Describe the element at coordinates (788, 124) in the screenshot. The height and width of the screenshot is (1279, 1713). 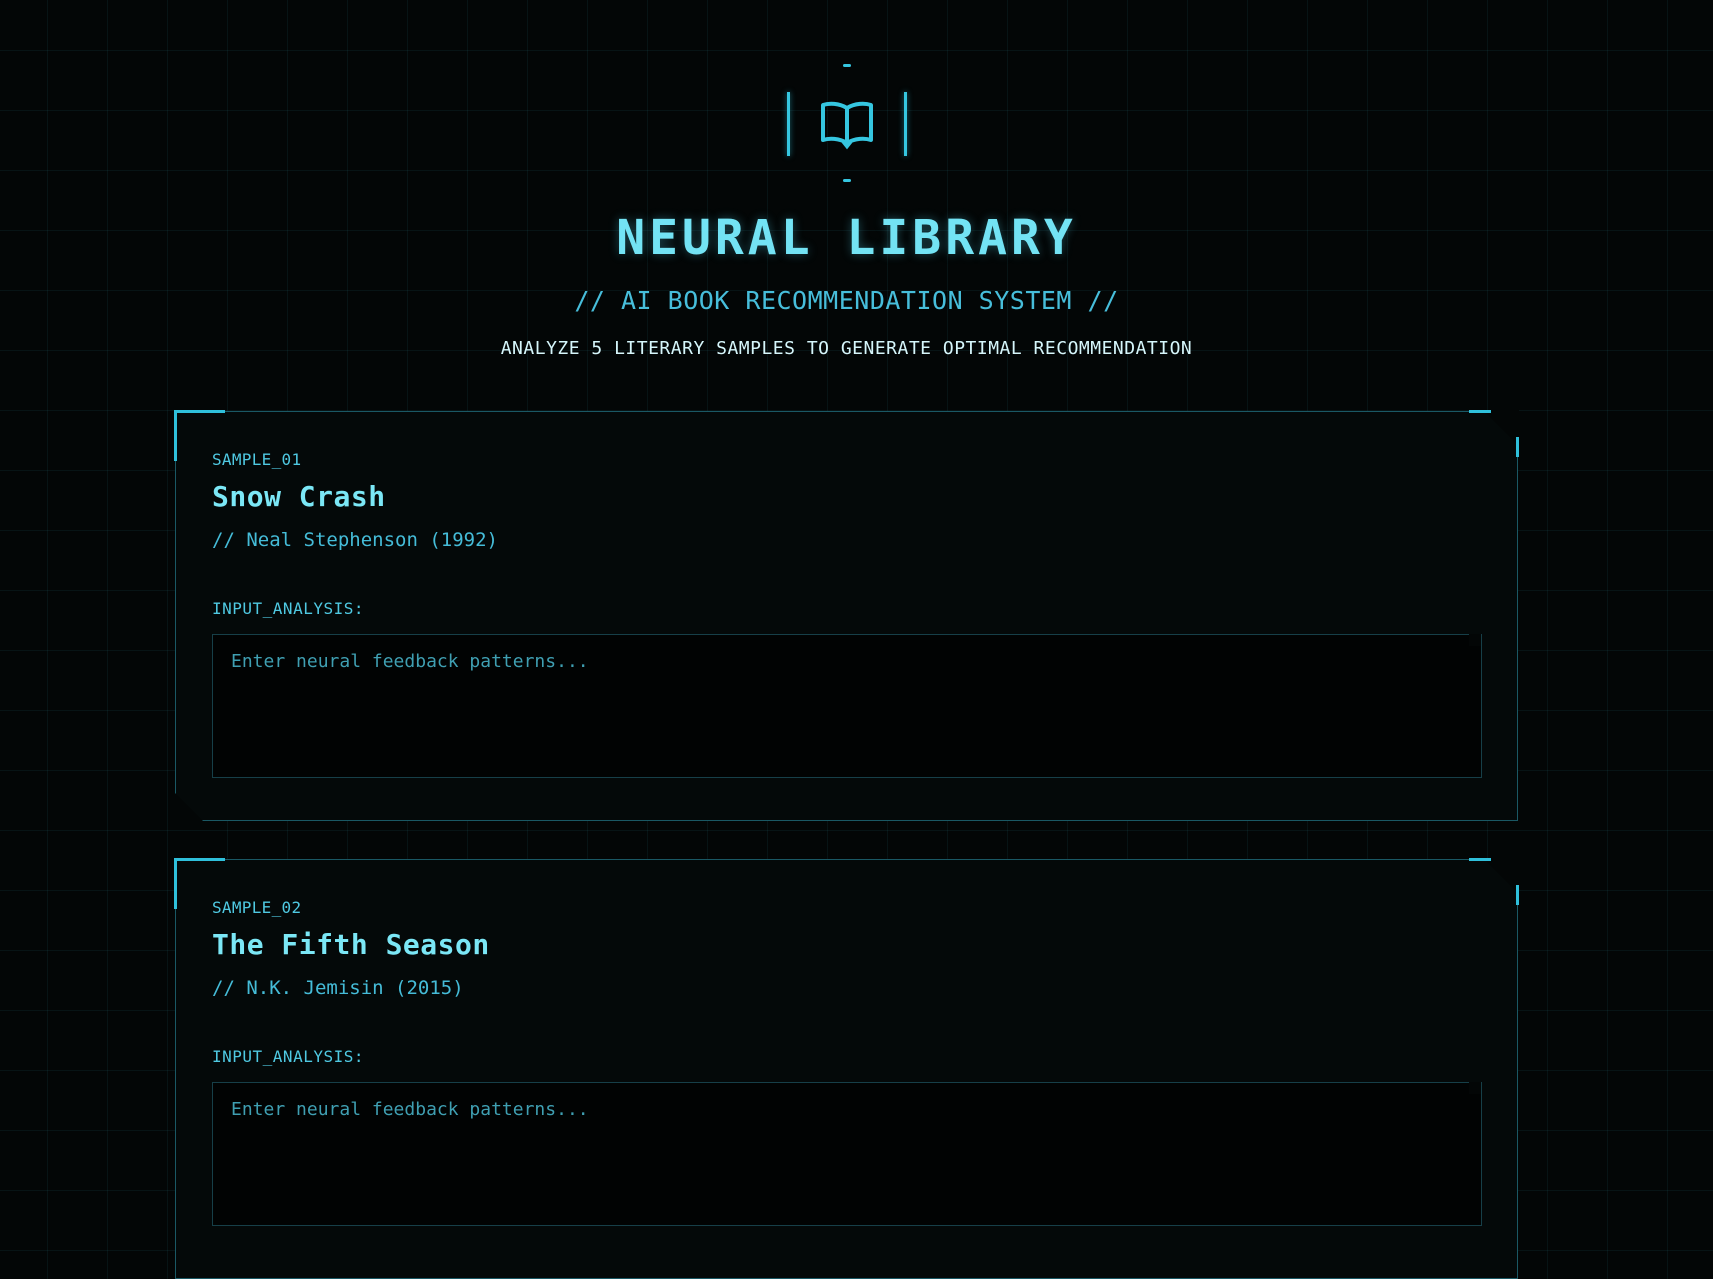
I see `logo-bracket-left` at that location.